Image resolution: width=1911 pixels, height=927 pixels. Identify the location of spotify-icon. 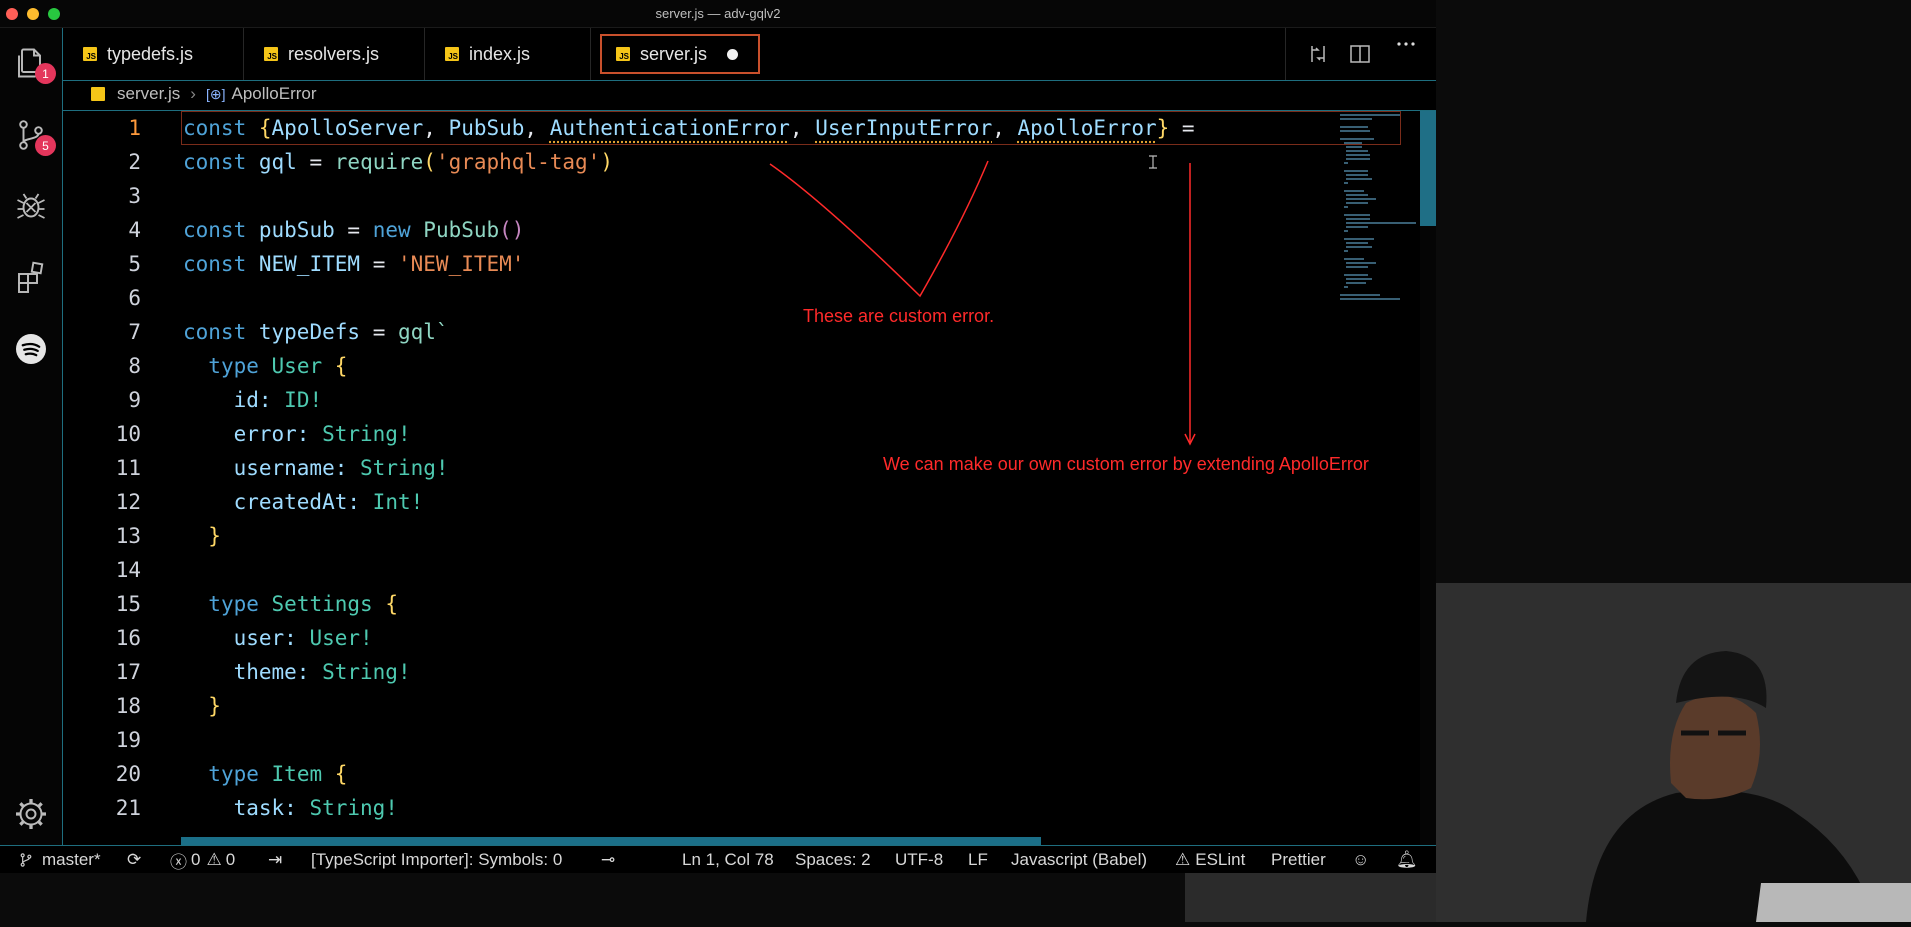
(31, 349).